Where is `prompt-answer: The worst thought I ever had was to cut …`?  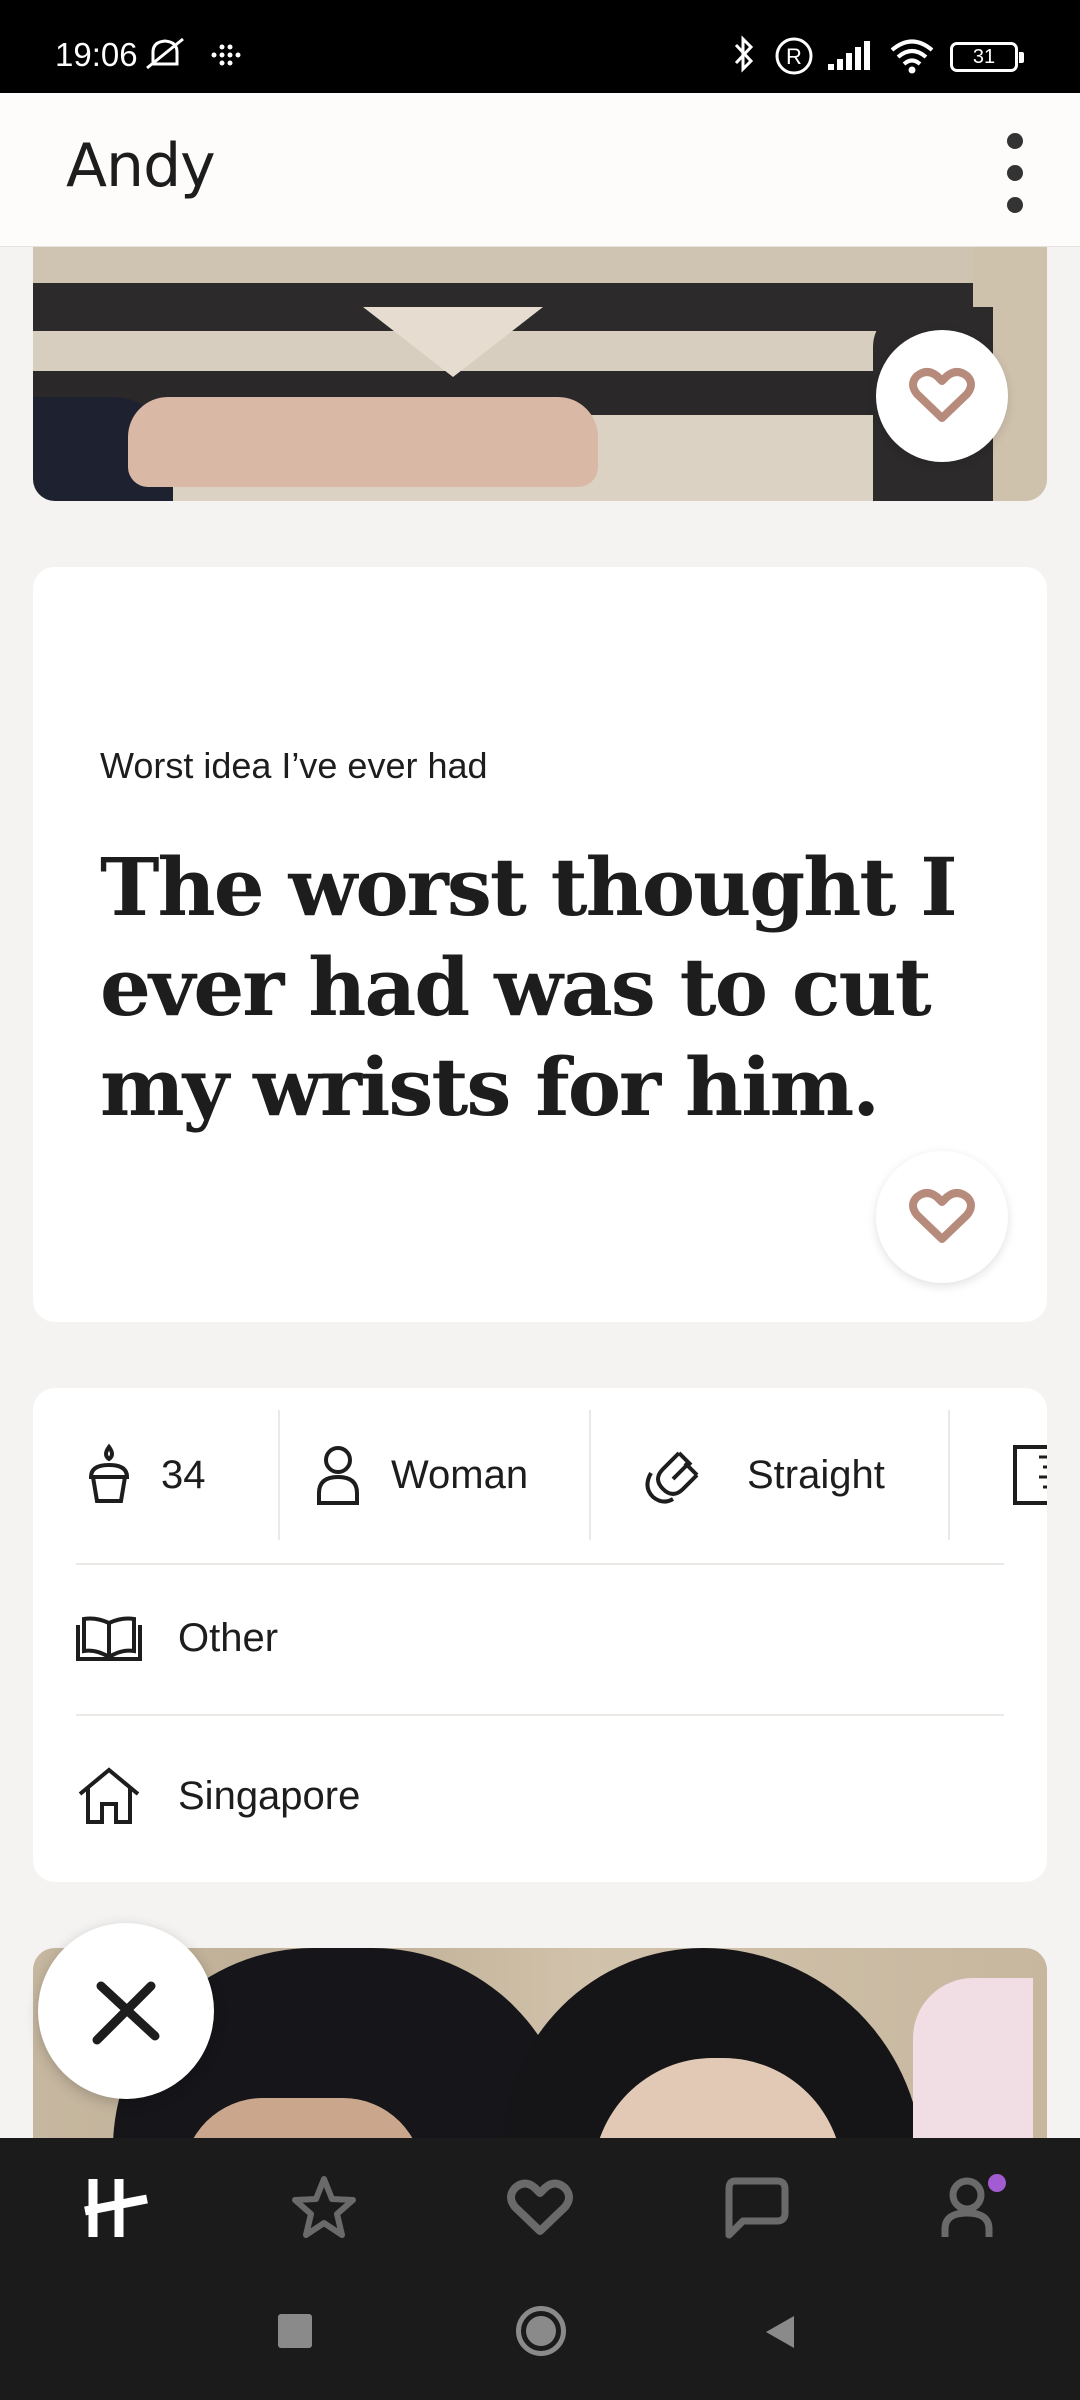
prompt-answer: The worst thought I ever had was to cut … is located at coordinates (529, 987).